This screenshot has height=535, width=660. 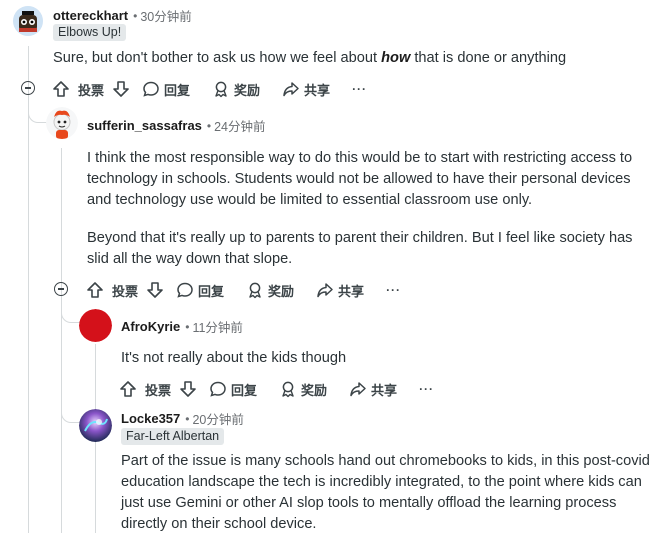 What do you see at coordinates (150, 418) in the screenshot?
I see `author-name: Locke357` at bounding box center [150, 418].